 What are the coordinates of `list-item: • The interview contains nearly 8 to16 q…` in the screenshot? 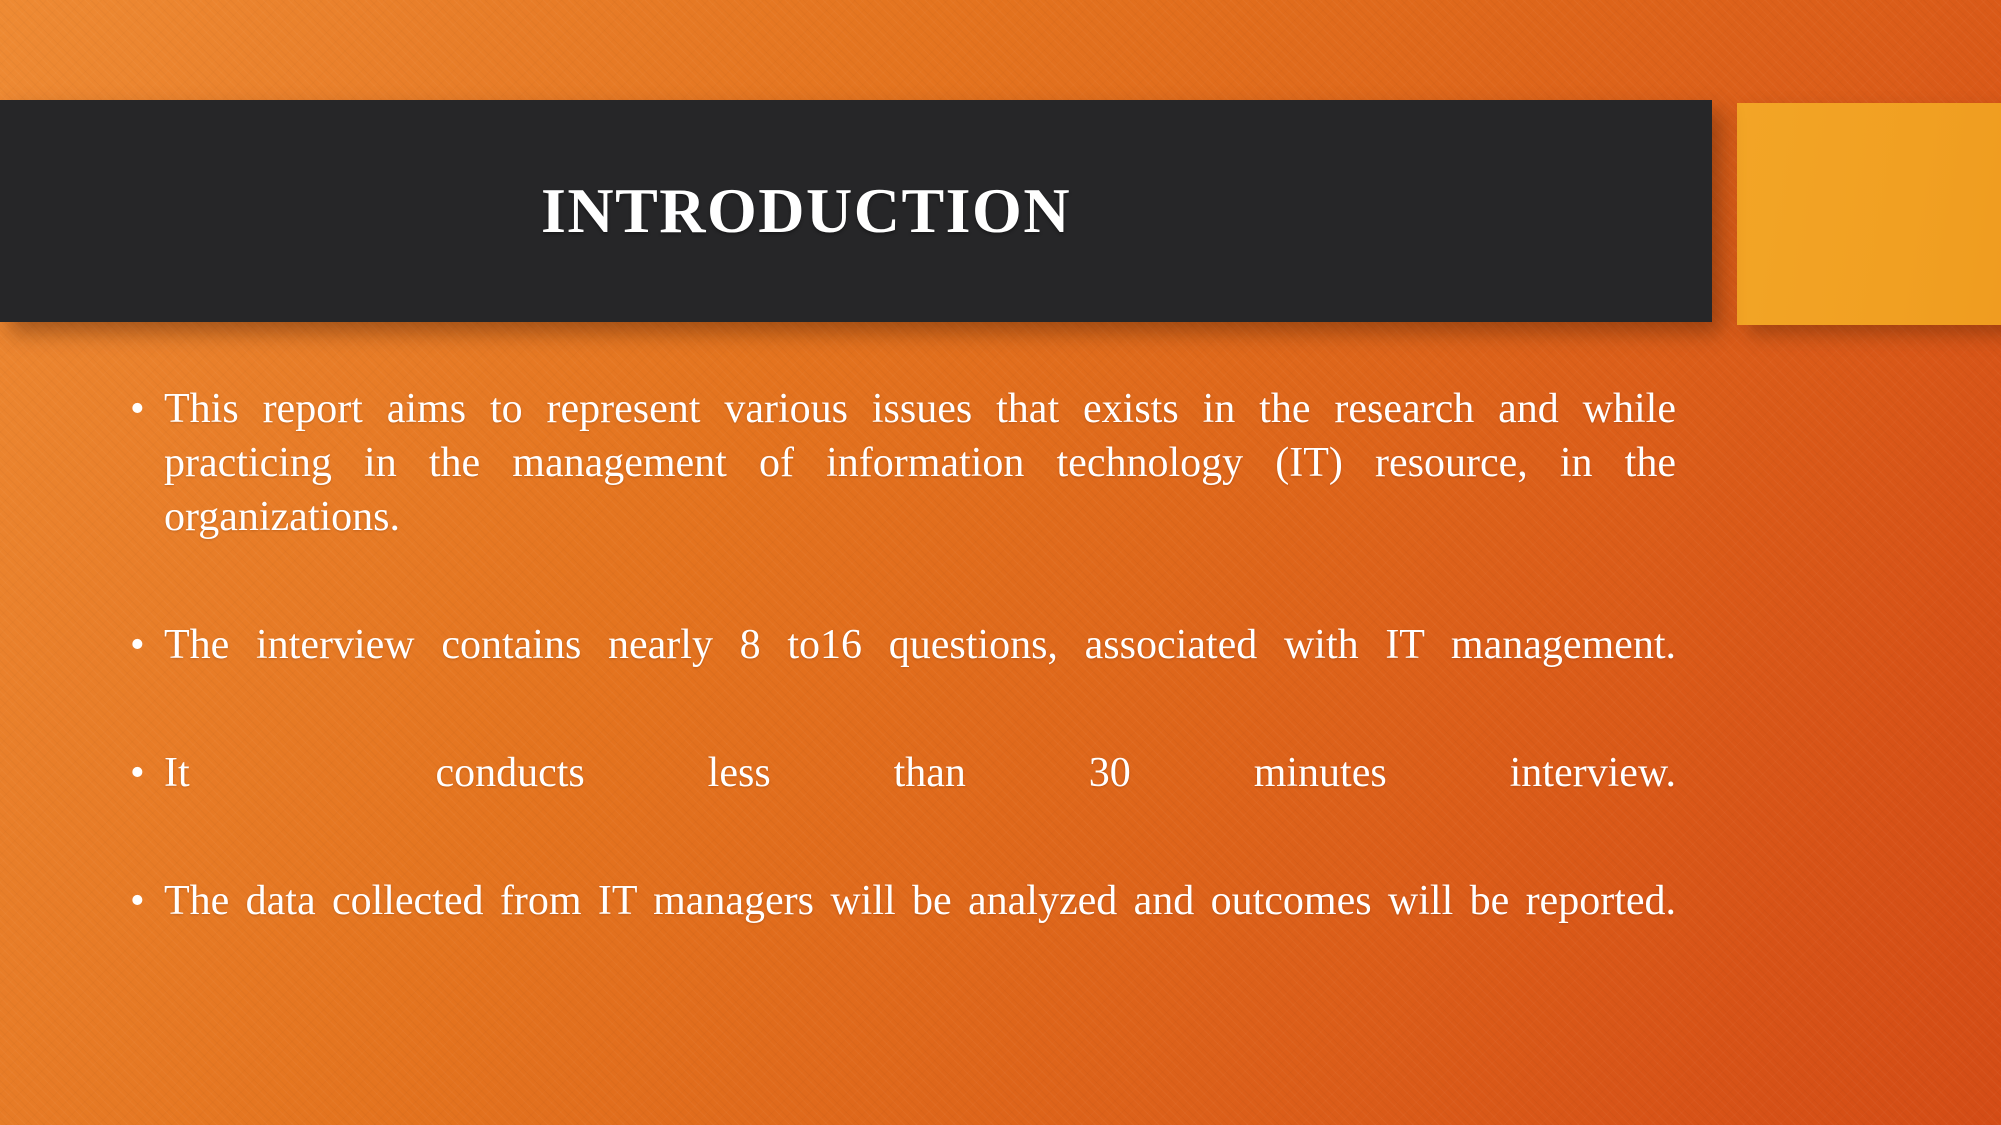 It's located at (902, 672).